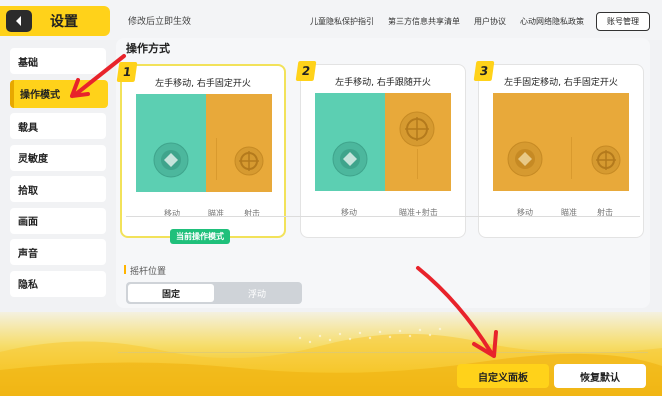 This screenshot has height=396, width=662. Describe the element at coordinates (58, 126) in the screenshot. I see `sidebar-item-vehicle: 载具` at that location.